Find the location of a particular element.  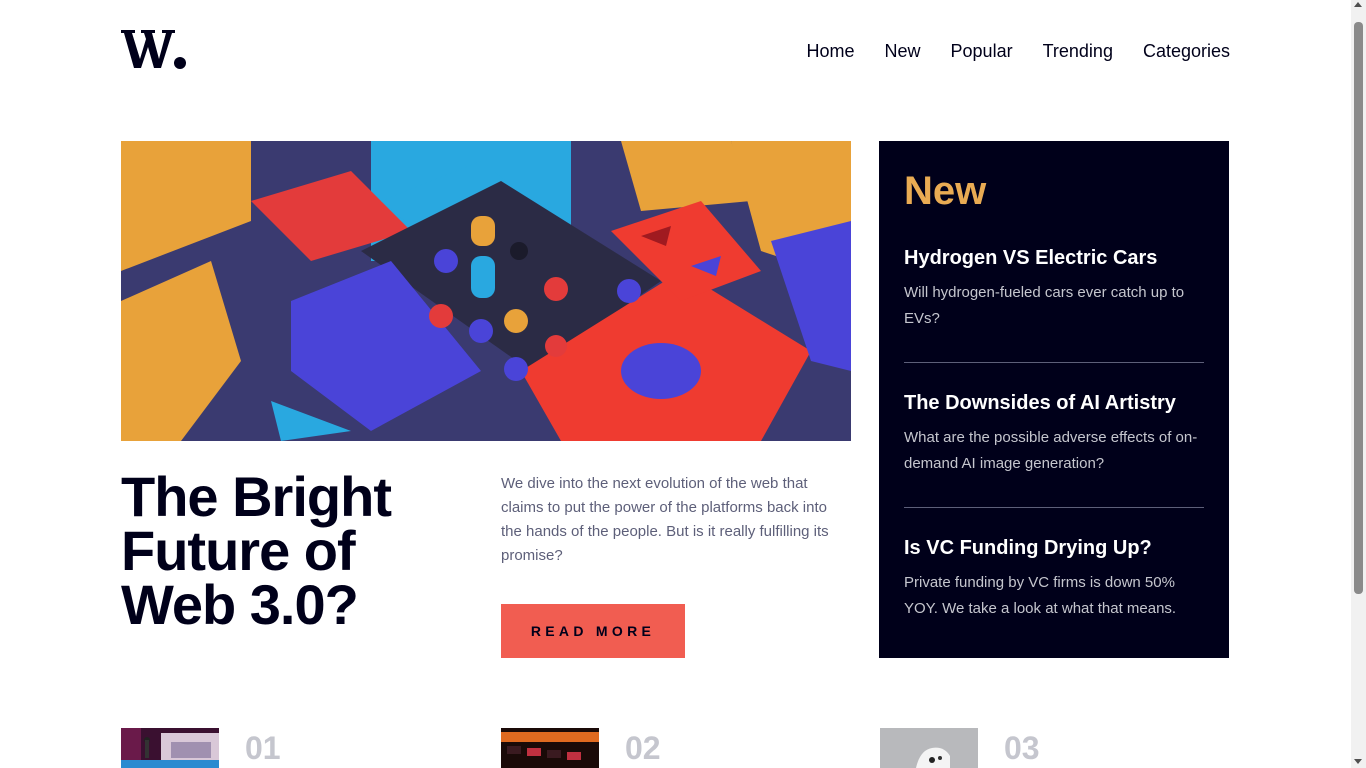

nav-trending: Trending is located at coordinates (1078, 51).